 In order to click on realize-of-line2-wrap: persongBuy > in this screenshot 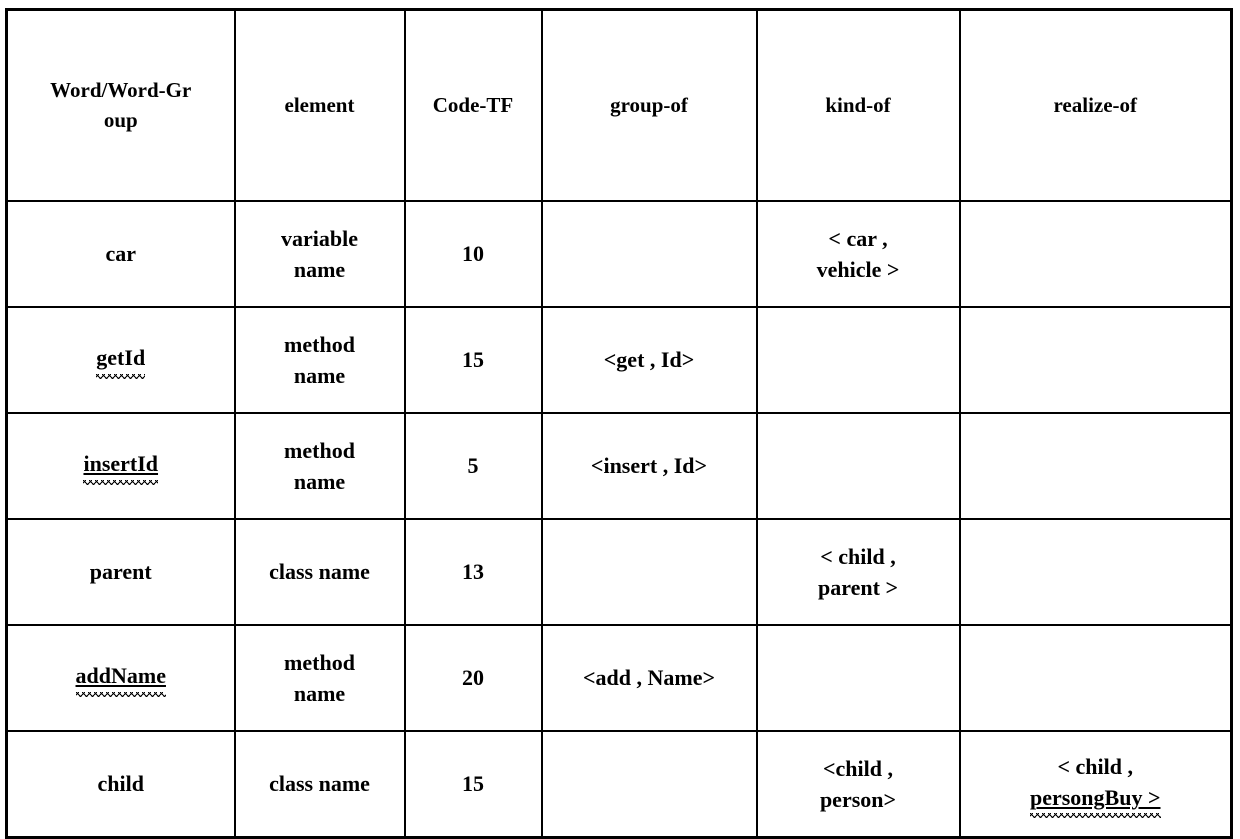, I will do `click(1096, 800)`.